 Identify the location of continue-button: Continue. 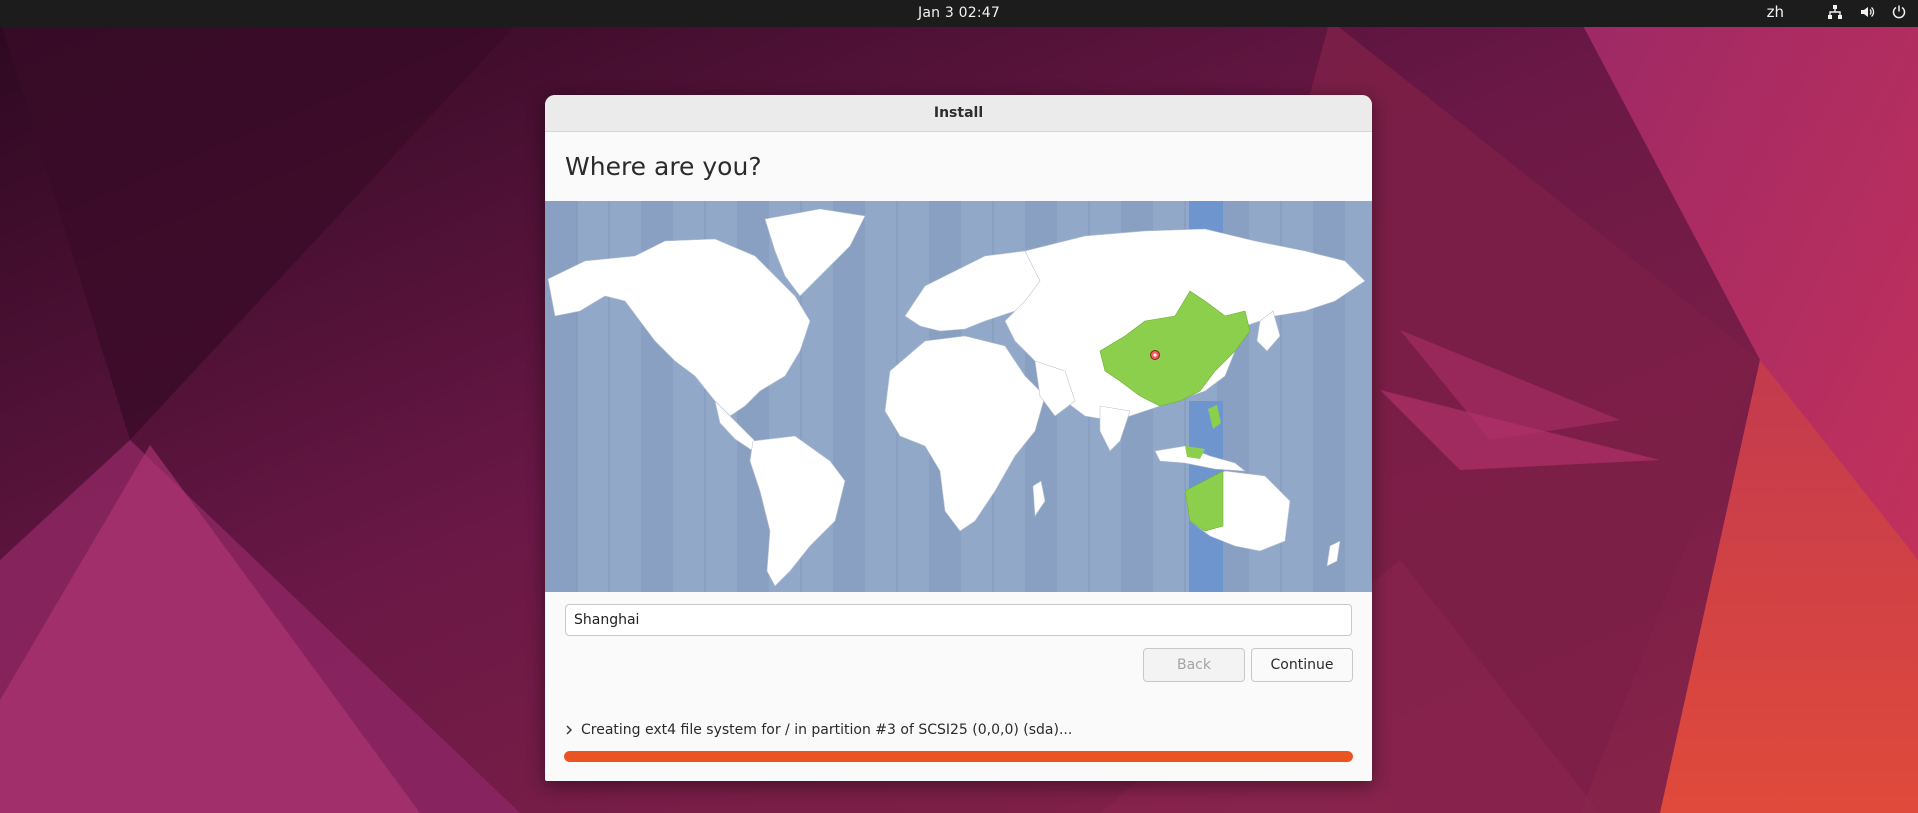
(1302, 665).